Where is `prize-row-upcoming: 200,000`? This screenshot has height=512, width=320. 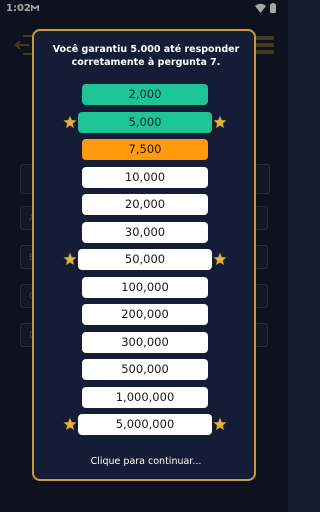
prize-row-upcoming: 200,000 is located at coordinates (146, 316).